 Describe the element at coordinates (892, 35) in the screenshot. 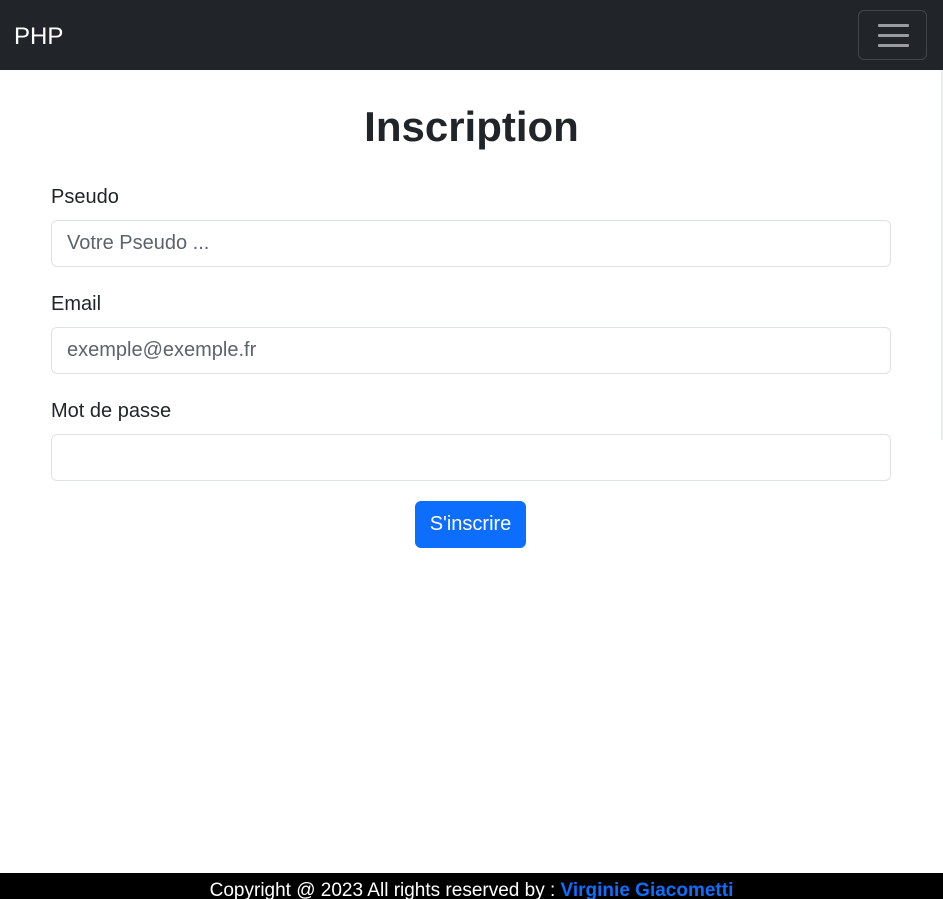

I see `navbar-toggler-button` at that location.